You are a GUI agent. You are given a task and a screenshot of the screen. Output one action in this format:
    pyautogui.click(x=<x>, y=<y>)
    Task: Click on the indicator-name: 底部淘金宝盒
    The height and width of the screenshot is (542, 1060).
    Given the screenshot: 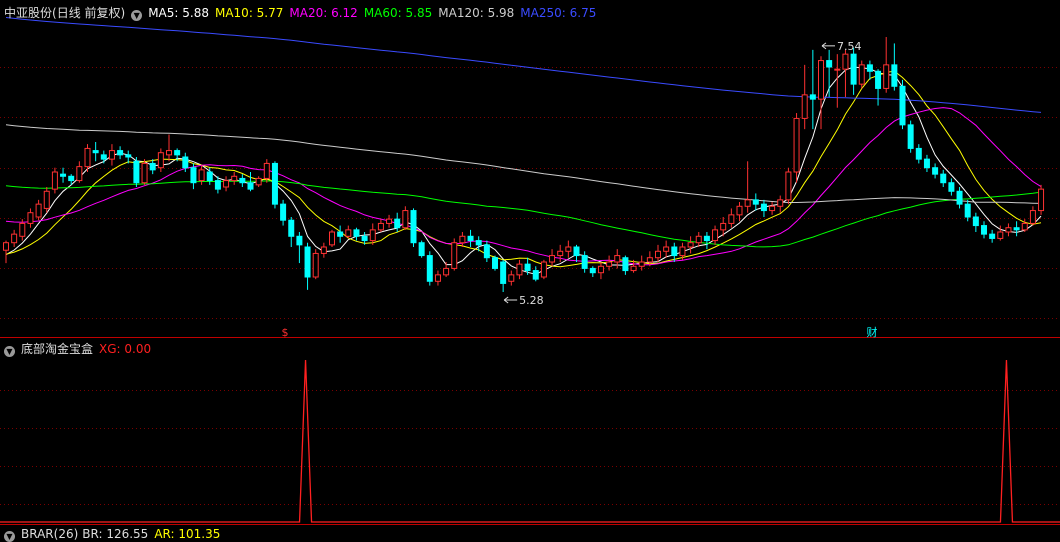 What is the action you would take?
    pyautogui.click(x=57, y=349)
    